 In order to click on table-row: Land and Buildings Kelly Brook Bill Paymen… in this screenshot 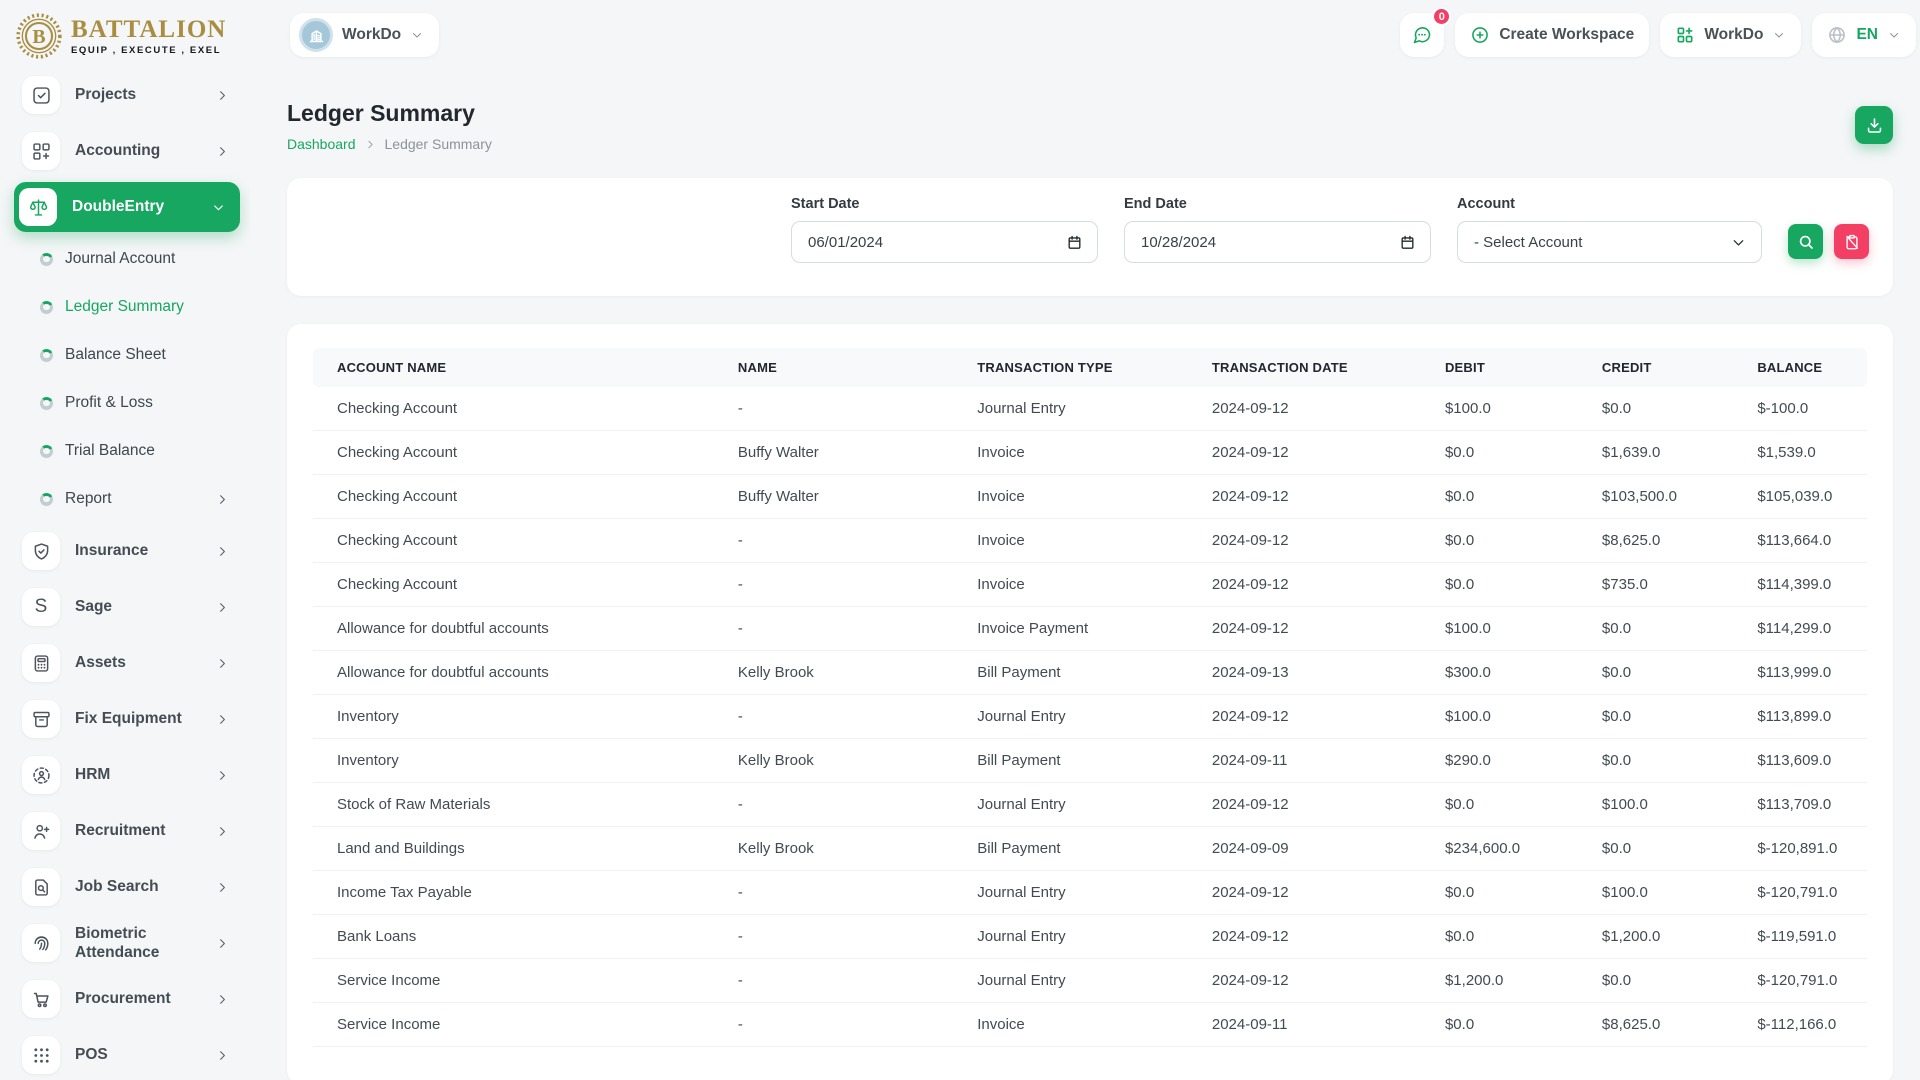, I will do `click(1090, 849)`.